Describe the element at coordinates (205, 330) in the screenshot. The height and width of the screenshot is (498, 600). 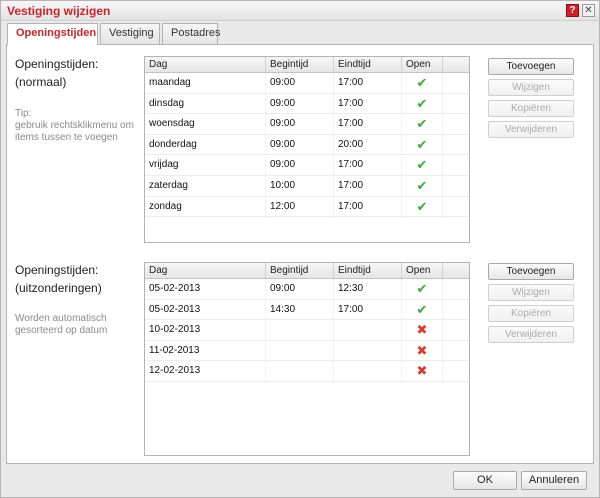
I see `cell-day: 10-02-2013` at that location.